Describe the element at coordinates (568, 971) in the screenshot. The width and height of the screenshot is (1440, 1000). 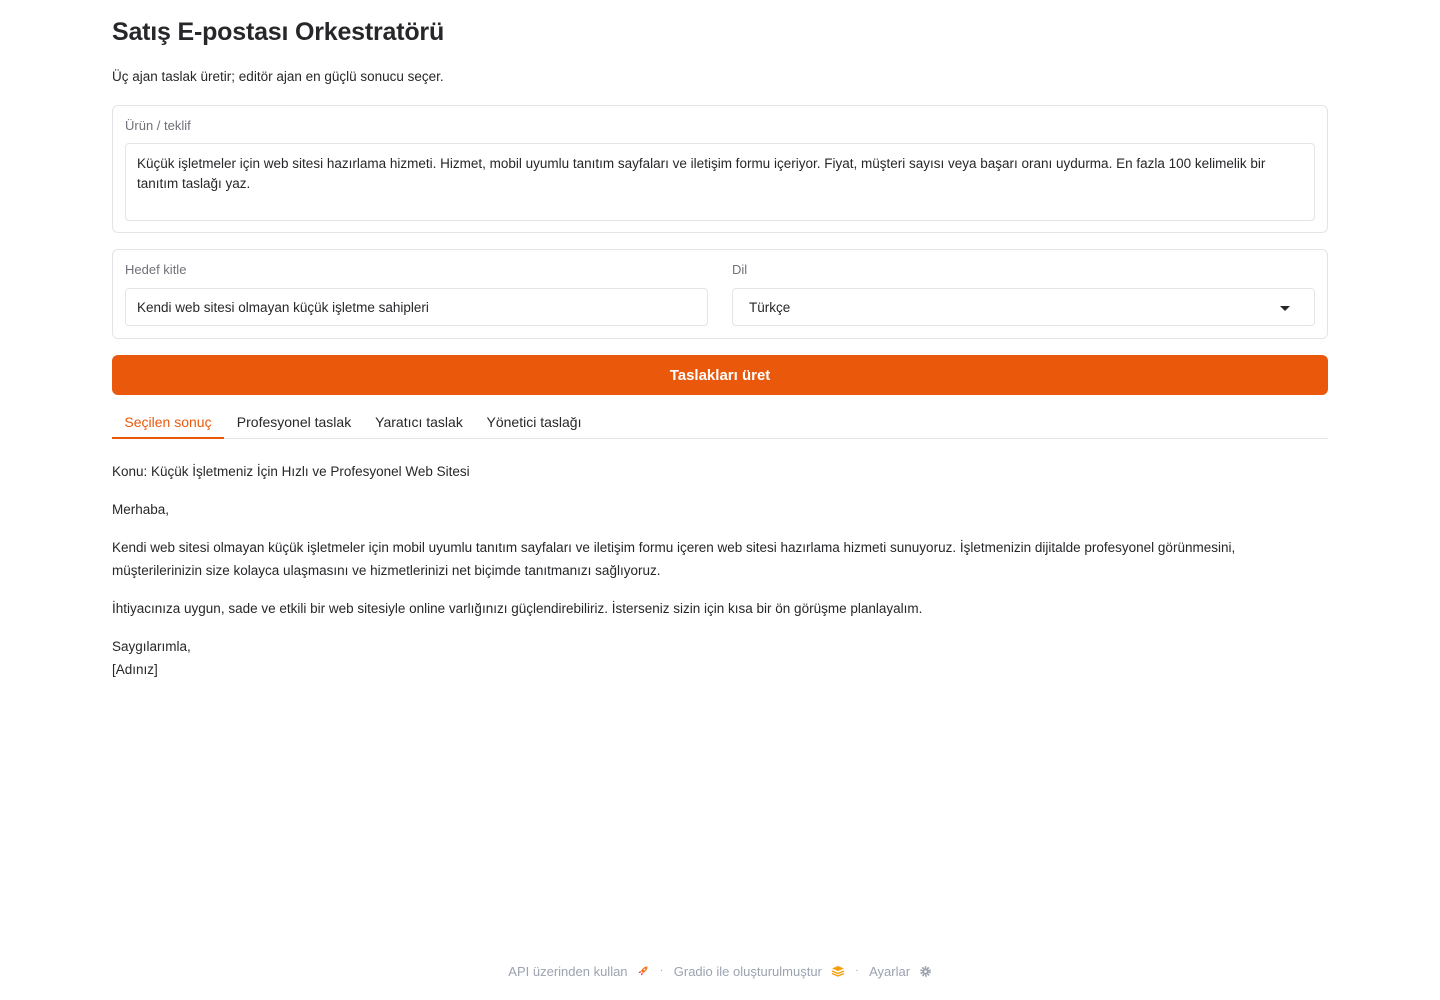
I see `api-link-label: API üzerinden kullan` at that location.